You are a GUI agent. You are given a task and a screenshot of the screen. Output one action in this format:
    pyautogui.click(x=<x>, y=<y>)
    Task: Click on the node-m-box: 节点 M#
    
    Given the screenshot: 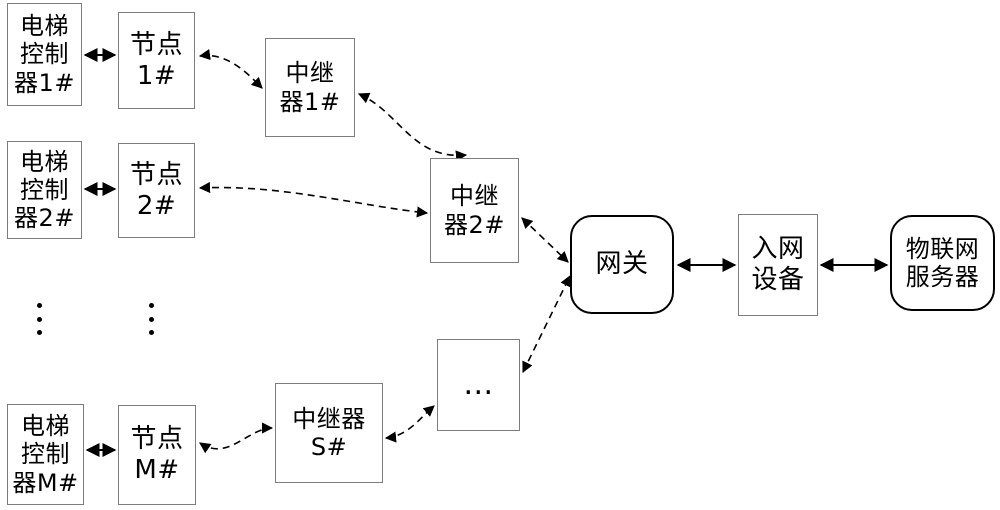 What is the action you would take?
    pyautogui.click(x=157, y=455)
    